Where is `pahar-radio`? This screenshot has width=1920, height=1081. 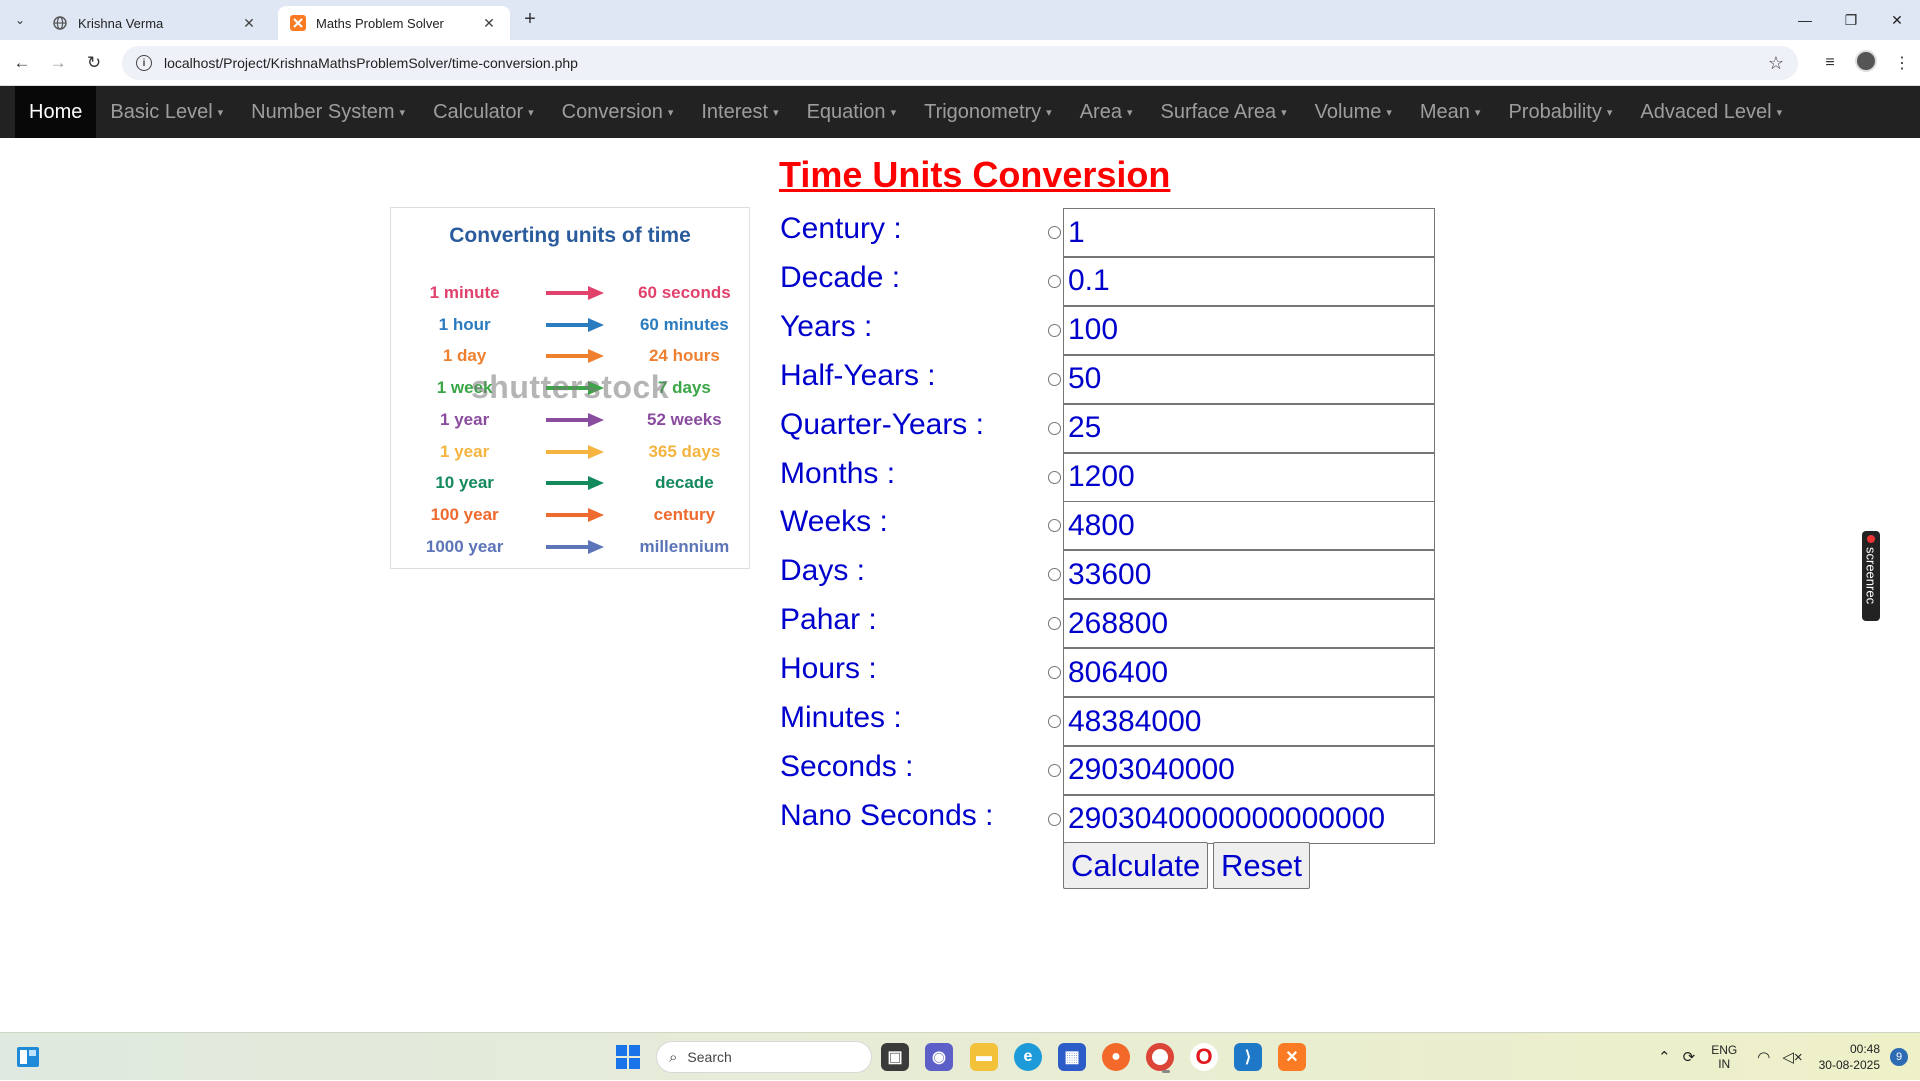
pahar-radio is located at coordinates (1054, 624).